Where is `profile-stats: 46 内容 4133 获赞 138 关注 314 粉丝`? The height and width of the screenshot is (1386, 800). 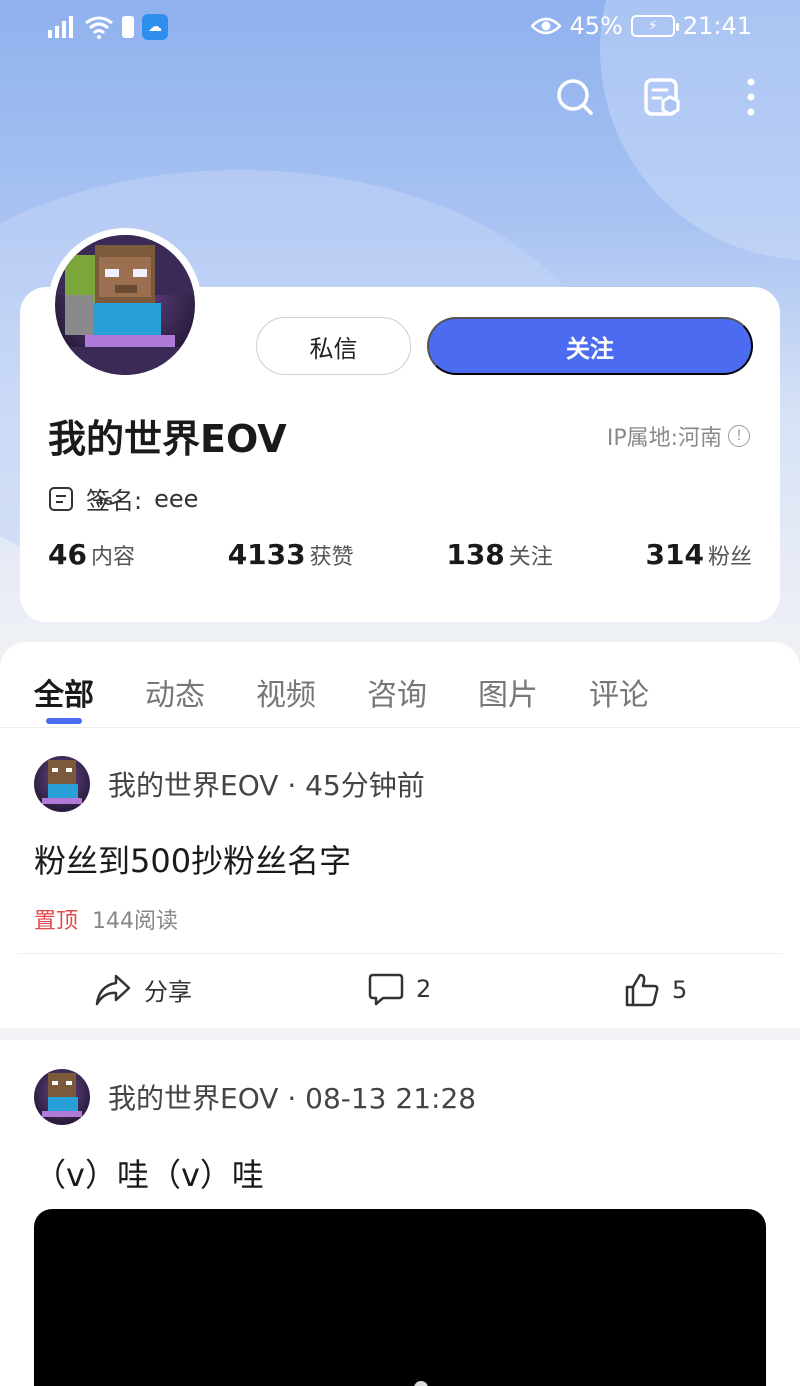
profile-stats: 46 内容 4133 获赞 138 关注 314 粉丝 is located at coordinates (400, 554).